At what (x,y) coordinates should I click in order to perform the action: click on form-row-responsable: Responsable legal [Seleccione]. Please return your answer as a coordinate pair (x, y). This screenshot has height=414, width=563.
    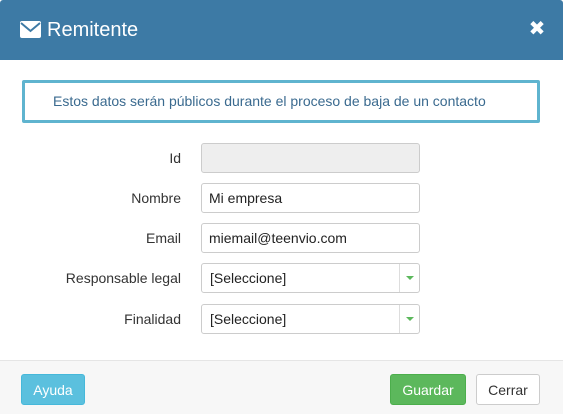
    Looking at the image, I should click on (281, 278).